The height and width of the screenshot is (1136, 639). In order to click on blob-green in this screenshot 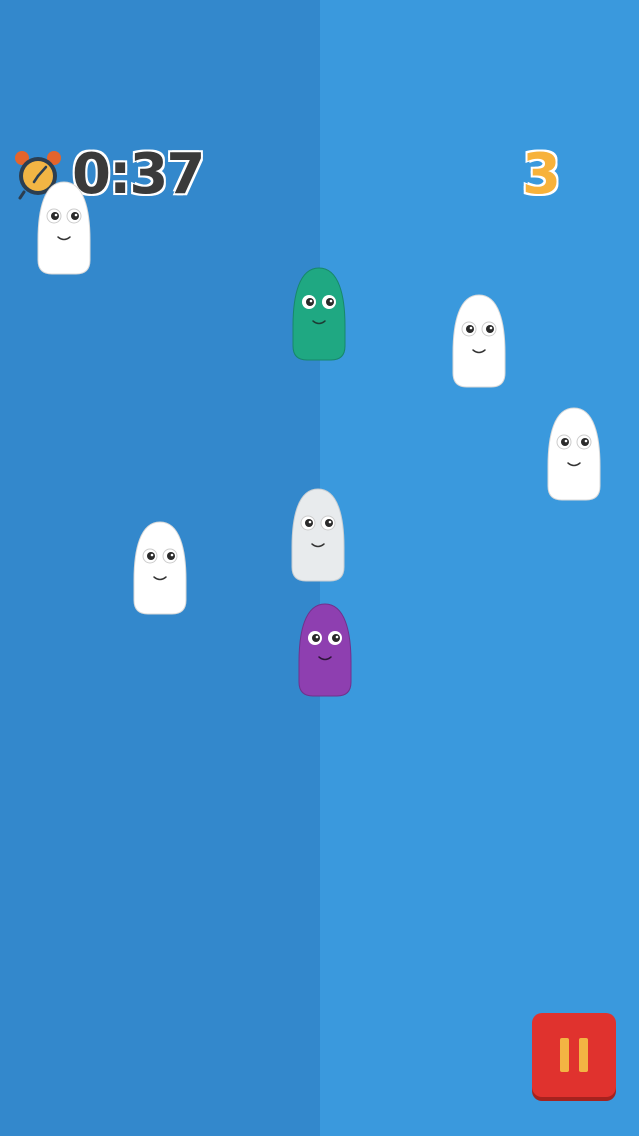, I will do `click(319, 314)`.